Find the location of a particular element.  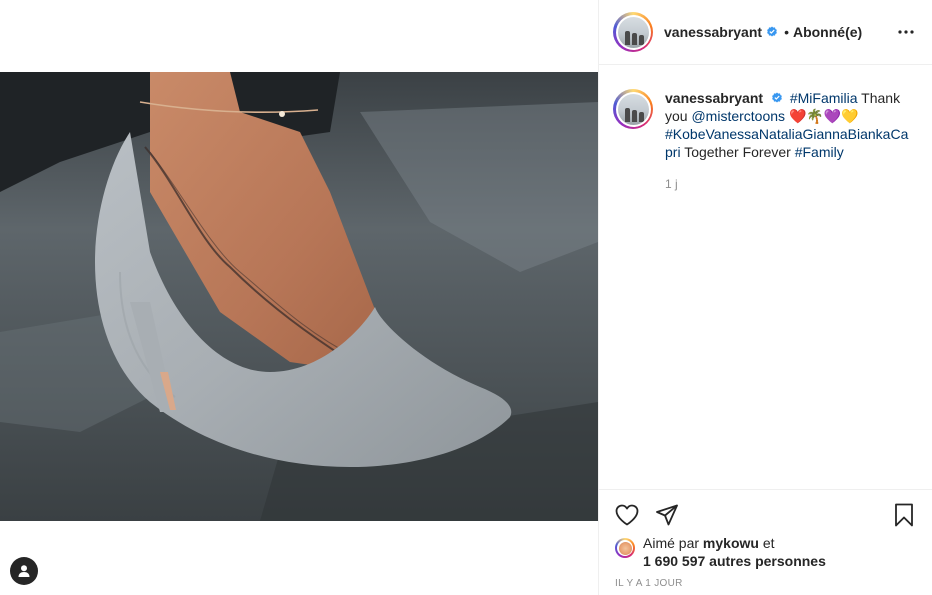

like-button is located at coordinates (627, 515).